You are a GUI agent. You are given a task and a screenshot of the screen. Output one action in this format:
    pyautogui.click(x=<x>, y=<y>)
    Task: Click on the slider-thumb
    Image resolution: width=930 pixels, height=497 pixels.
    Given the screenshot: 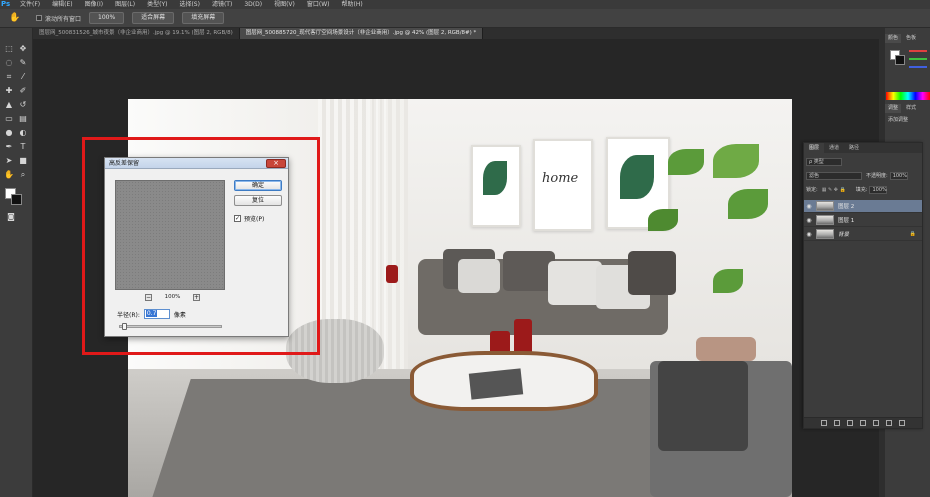 What is the action you would take?
    pyautogui.click(x=124, y=326)
    